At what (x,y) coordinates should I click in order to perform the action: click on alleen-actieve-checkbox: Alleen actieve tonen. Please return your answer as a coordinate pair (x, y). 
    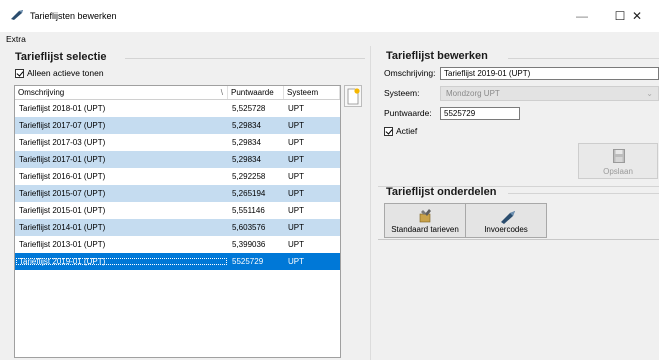
    Looking at the image, I should click on (59, 73).